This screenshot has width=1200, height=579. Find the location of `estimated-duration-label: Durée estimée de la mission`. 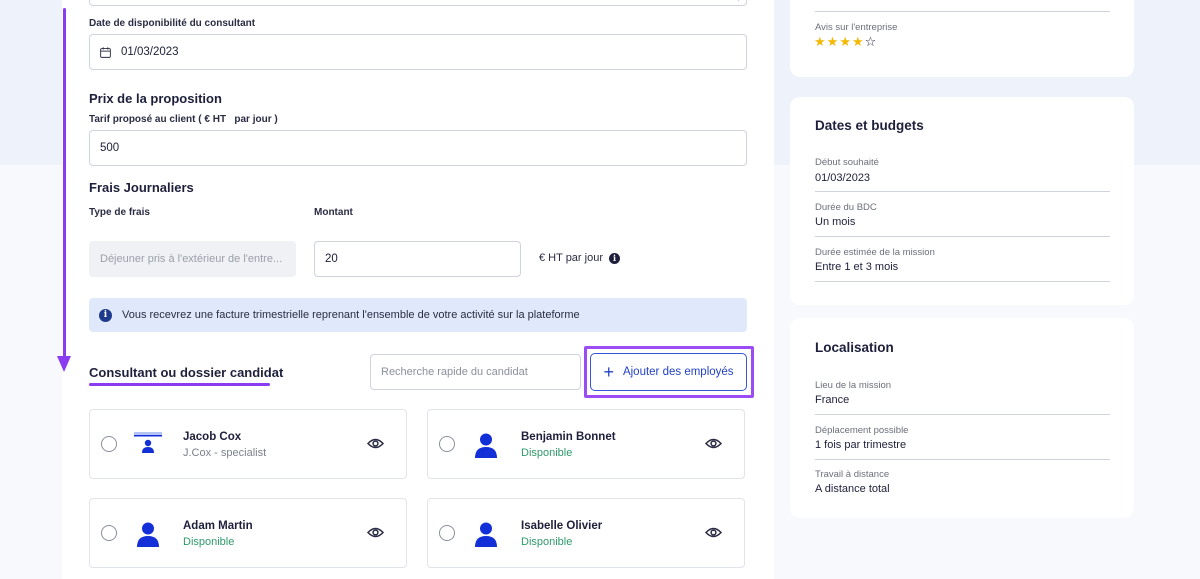

estimated-duration-label: Durée estimée de la mission is located at coordinates (875, 252).